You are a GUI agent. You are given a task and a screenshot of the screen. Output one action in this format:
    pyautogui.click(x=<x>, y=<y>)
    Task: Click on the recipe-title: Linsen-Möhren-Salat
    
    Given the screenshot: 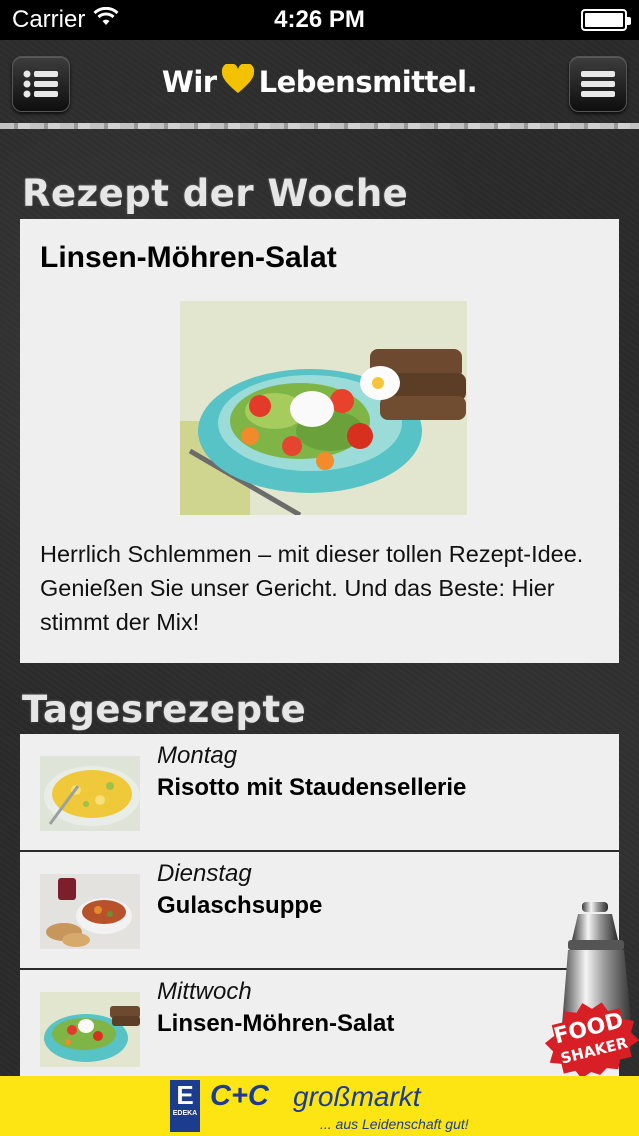 What is the action you would take?
    pyautogui.click(x=188, y=257)
    